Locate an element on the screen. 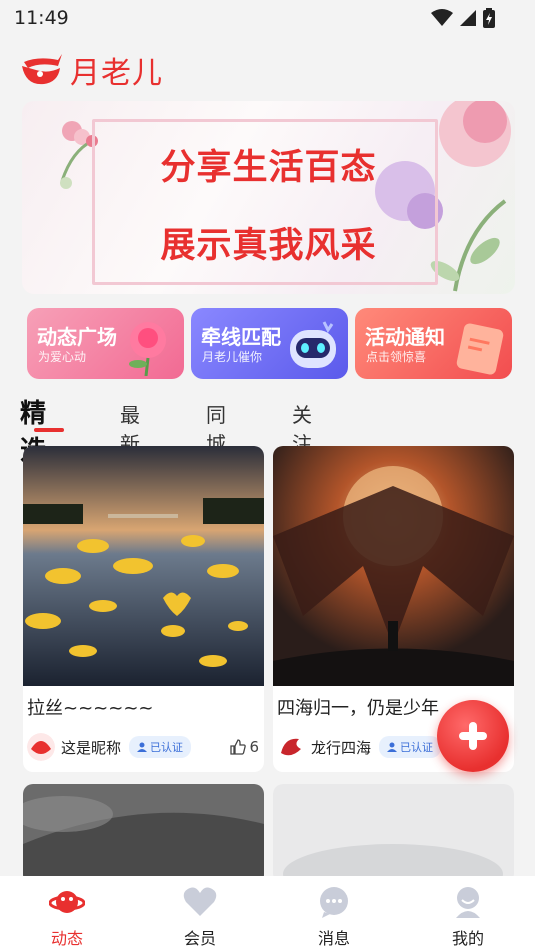 The width and height of the screenshot is (535, 951). feature-title: 动态广场 is located at coordinates (77, 337).